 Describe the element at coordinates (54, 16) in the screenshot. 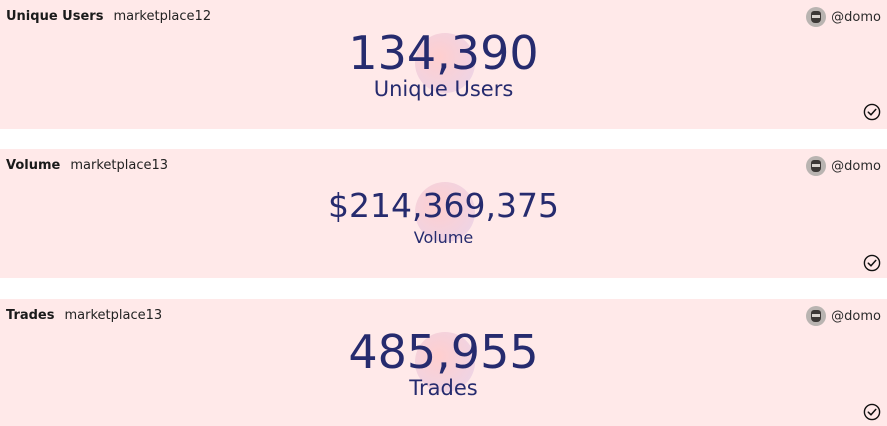

I see `card-title: Unique Users` at that location.